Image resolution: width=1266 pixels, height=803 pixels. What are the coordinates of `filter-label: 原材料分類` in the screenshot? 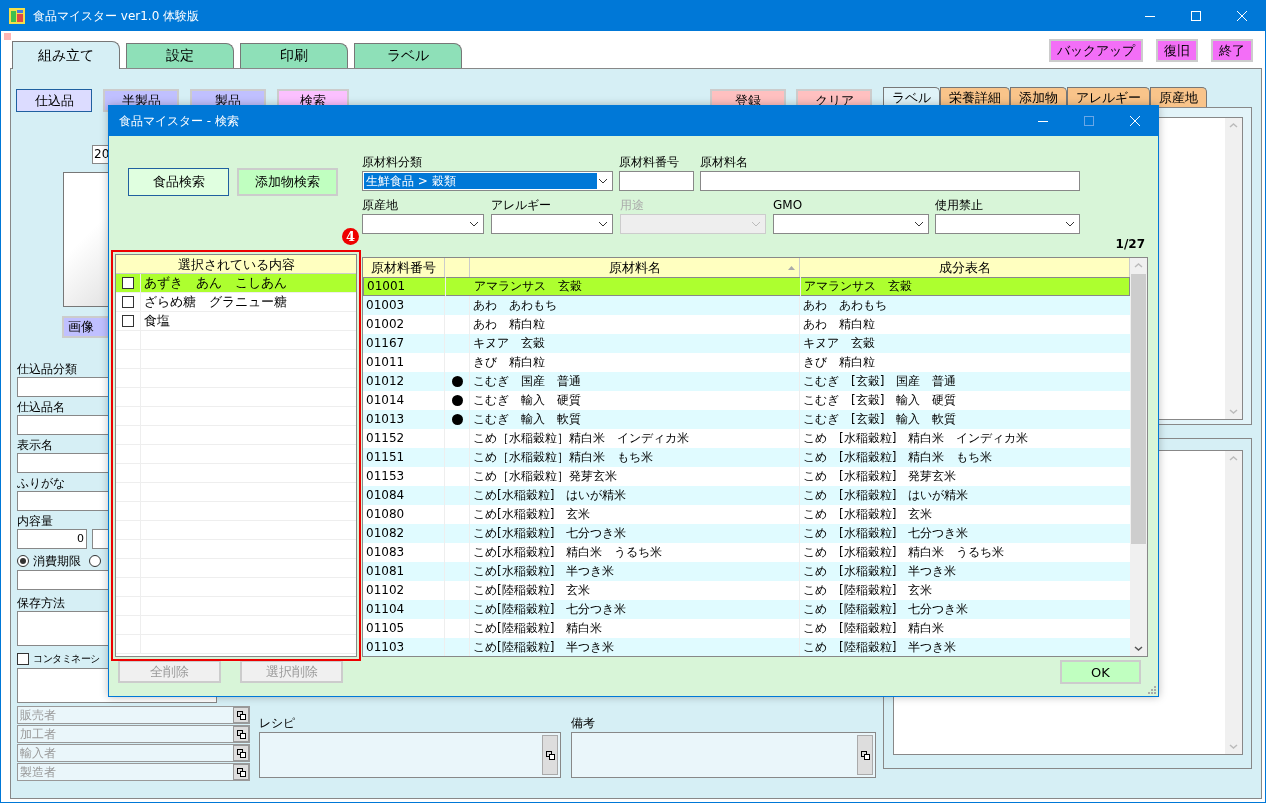 It's located at (392, 162).